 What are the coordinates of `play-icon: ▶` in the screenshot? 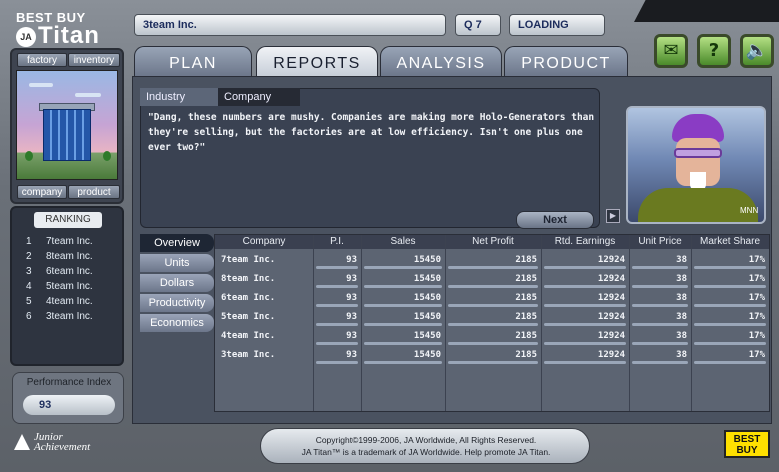 It's located at (613, 216).